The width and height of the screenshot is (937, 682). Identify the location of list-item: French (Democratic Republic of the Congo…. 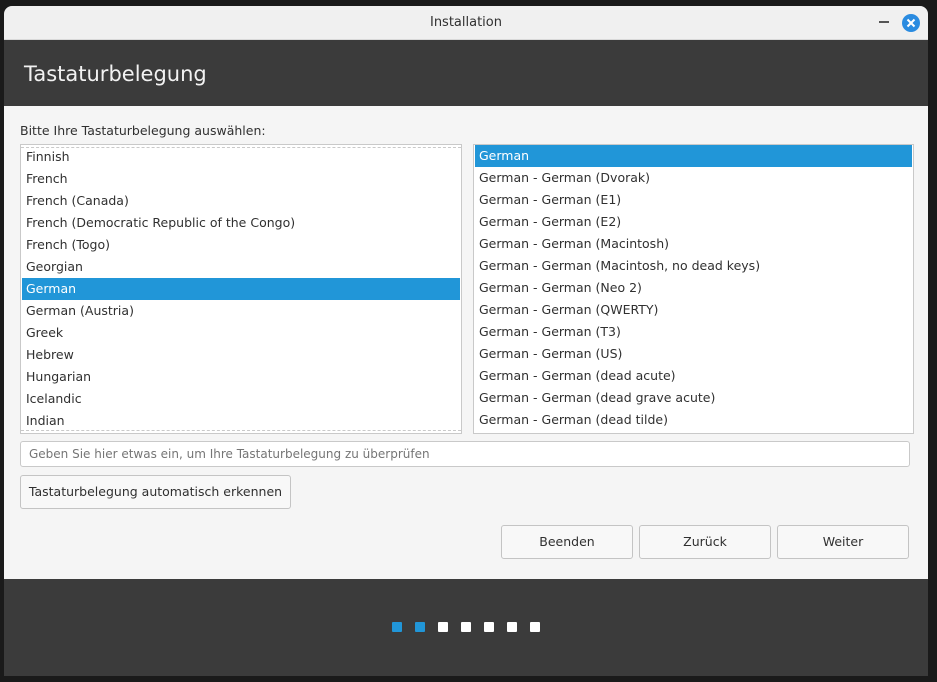
(241, 223).